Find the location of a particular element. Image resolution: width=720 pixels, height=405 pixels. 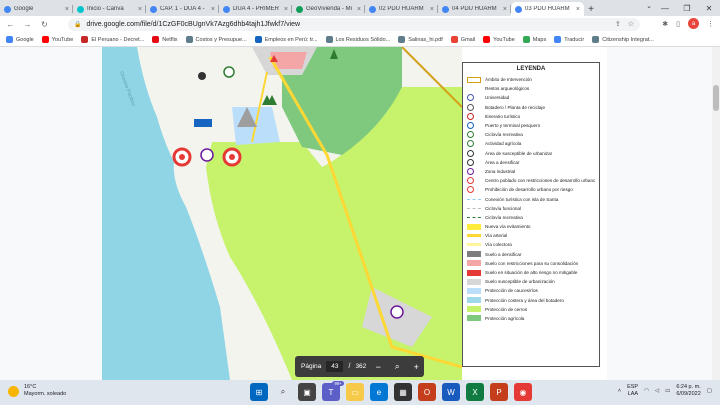

reload-icon: ↻ is located at coordinates (44, 24).